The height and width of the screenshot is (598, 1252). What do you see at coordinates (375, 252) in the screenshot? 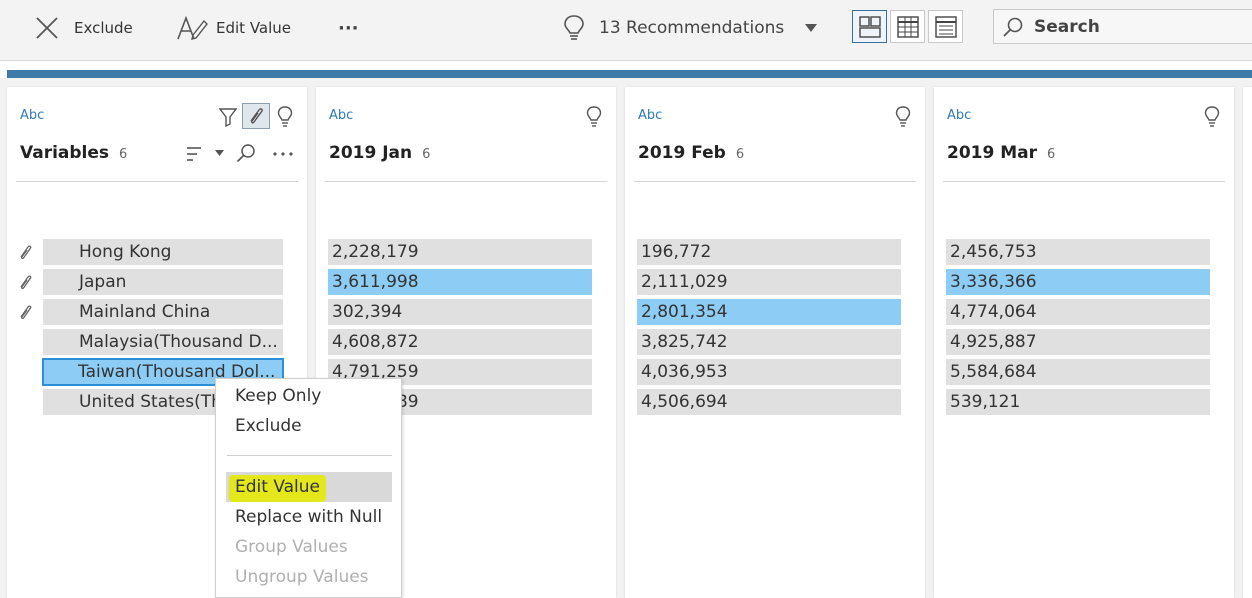
I see `value-label: 2,228,179` at bounding box center [375, 252].